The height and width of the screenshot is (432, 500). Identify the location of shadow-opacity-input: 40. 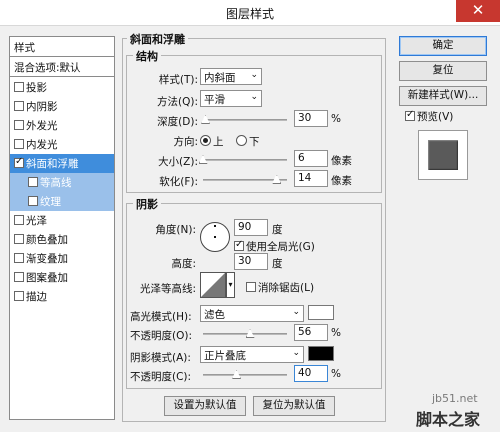
(311, 373).